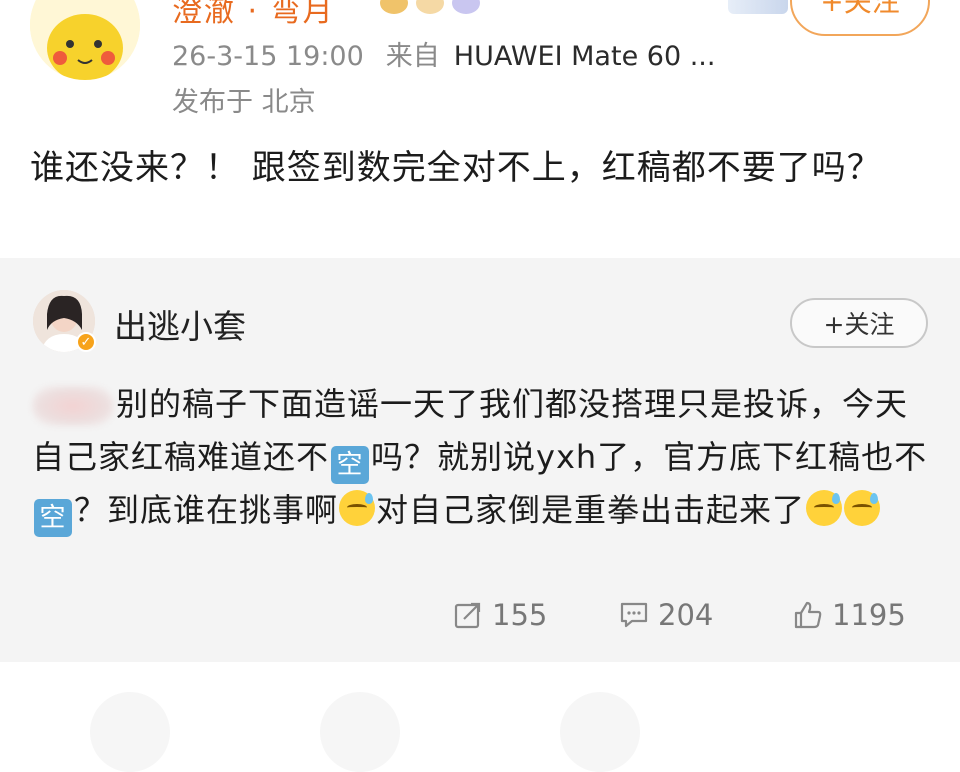  What do you see at coordinates (268, 56) in the screenshot?
I see `timestamp: 26-3-15 19:00` at bounding box center [268, 56].